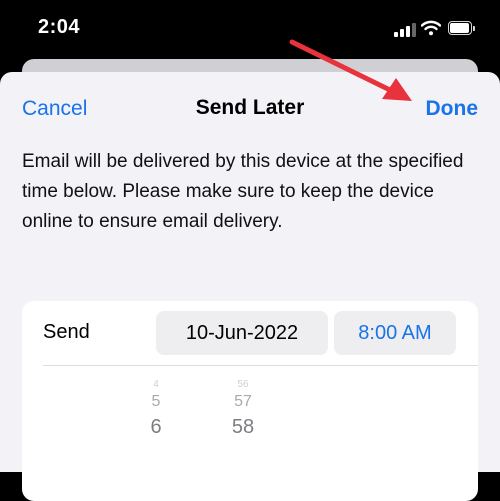 The width and height of the screenshot is (500, 501). What do you see at coordinates (395, 333) in the screenshot?
I see `time-button: 8:00 AM` at bounding box center [395, 333].